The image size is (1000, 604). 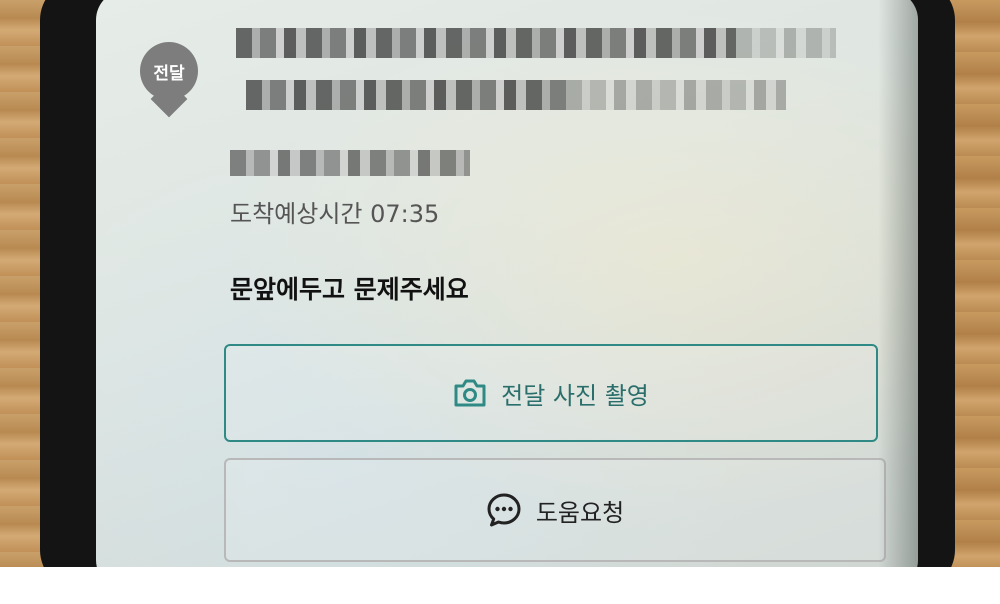 I want to click on delivery-request-text: 문앞에두고 문제주세요, so click(x=349, y=289).